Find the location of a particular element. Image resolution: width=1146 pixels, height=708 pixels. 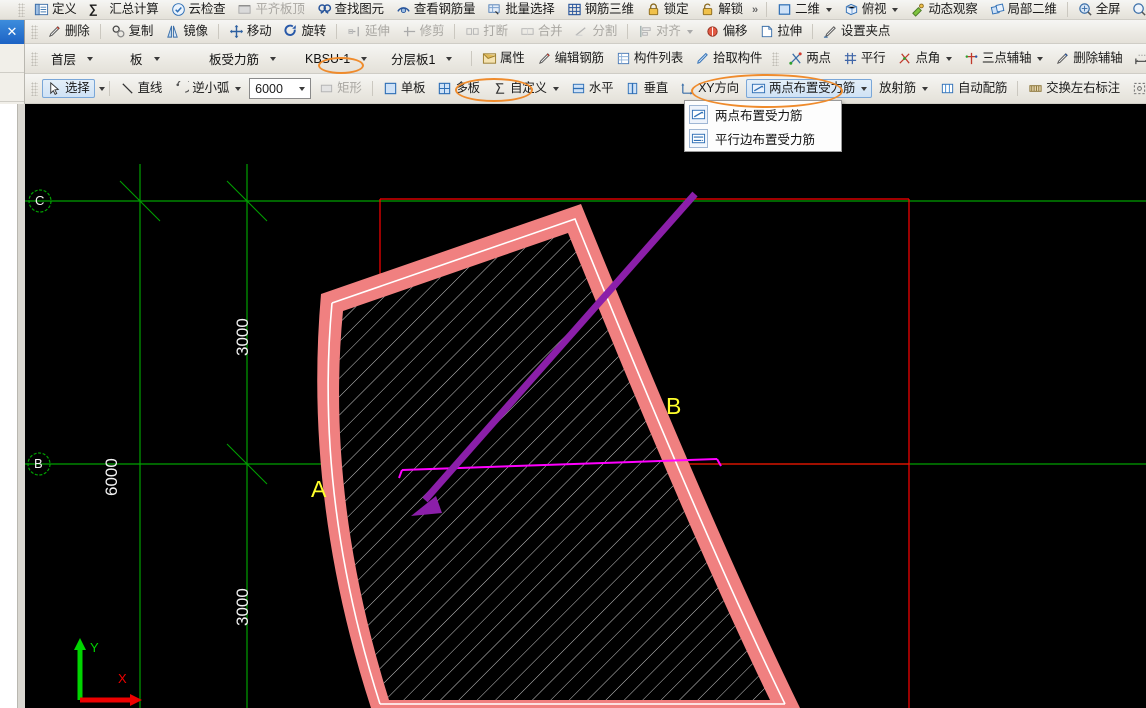

floor-select: 首层 is located at coordinates (80, 59).